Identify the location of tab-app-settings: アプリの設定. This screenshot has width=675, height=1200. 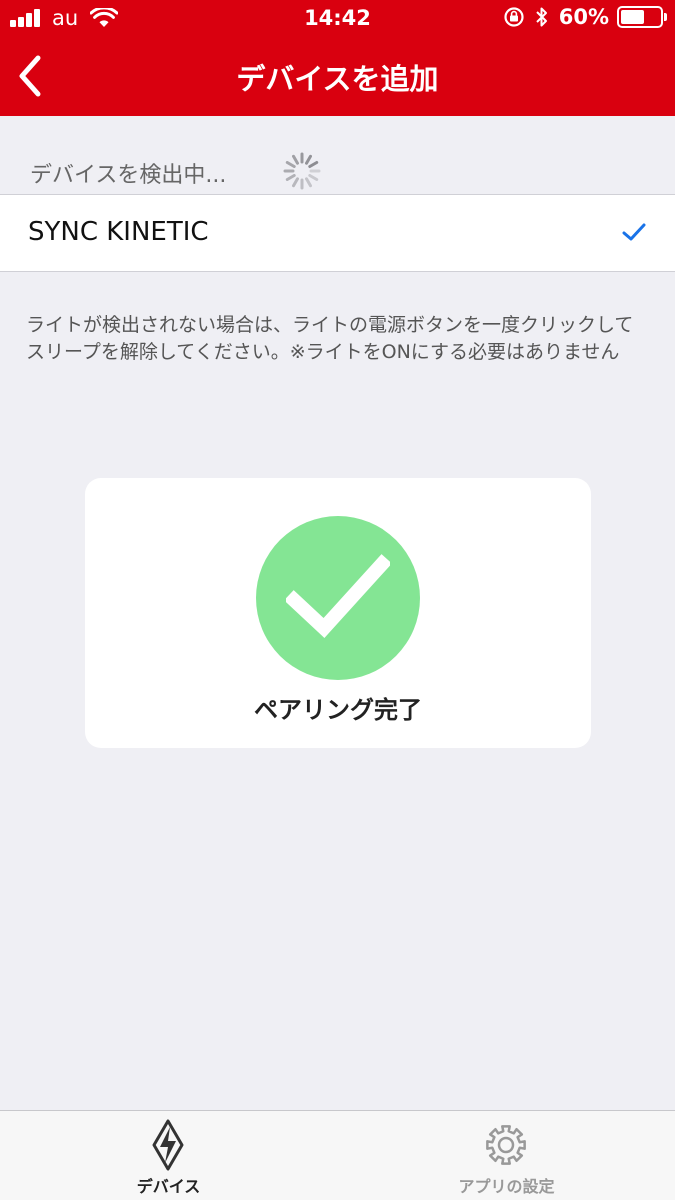
(506, 1155).